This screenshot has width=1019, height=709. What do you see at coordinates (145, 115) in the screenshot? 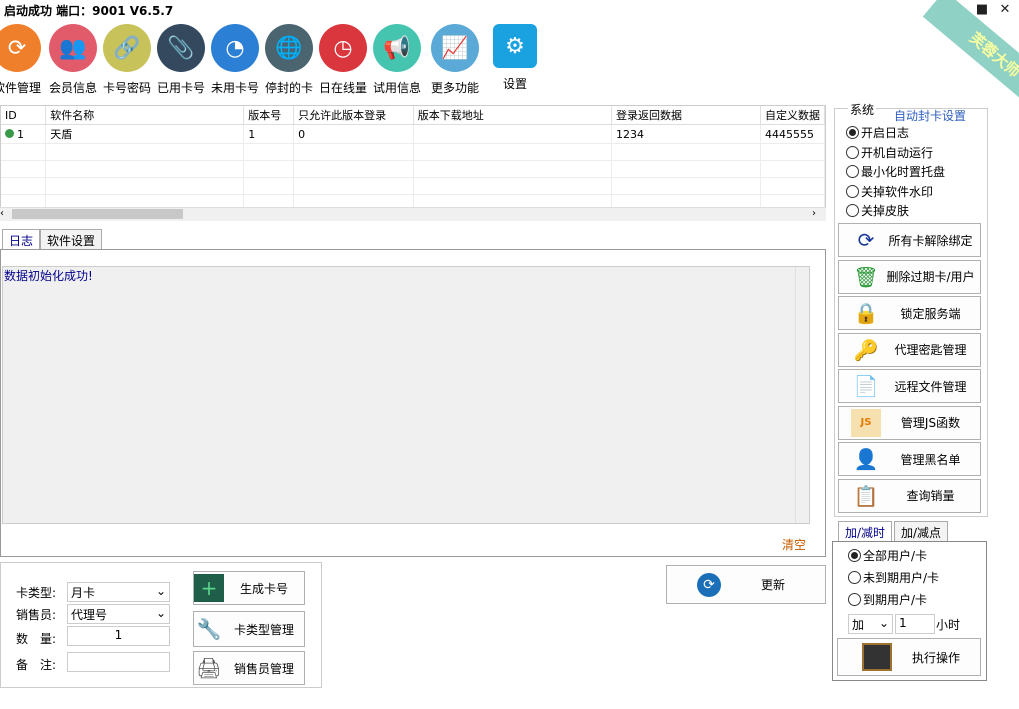
I see `column-header: 软件名称` at bounding box center [145, 115].